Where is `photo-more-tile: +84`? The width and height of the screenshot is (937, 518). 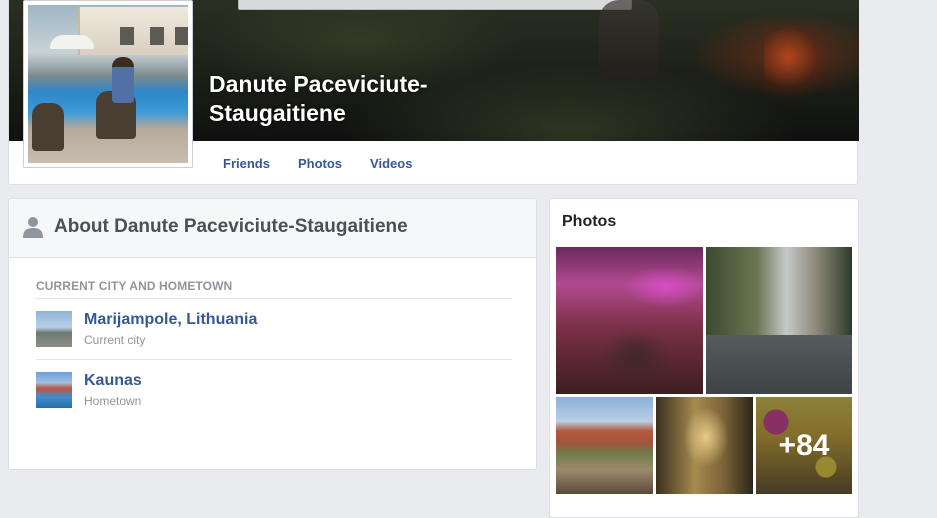
photo-more-tile: +84 is located at coordinates (804, 445).